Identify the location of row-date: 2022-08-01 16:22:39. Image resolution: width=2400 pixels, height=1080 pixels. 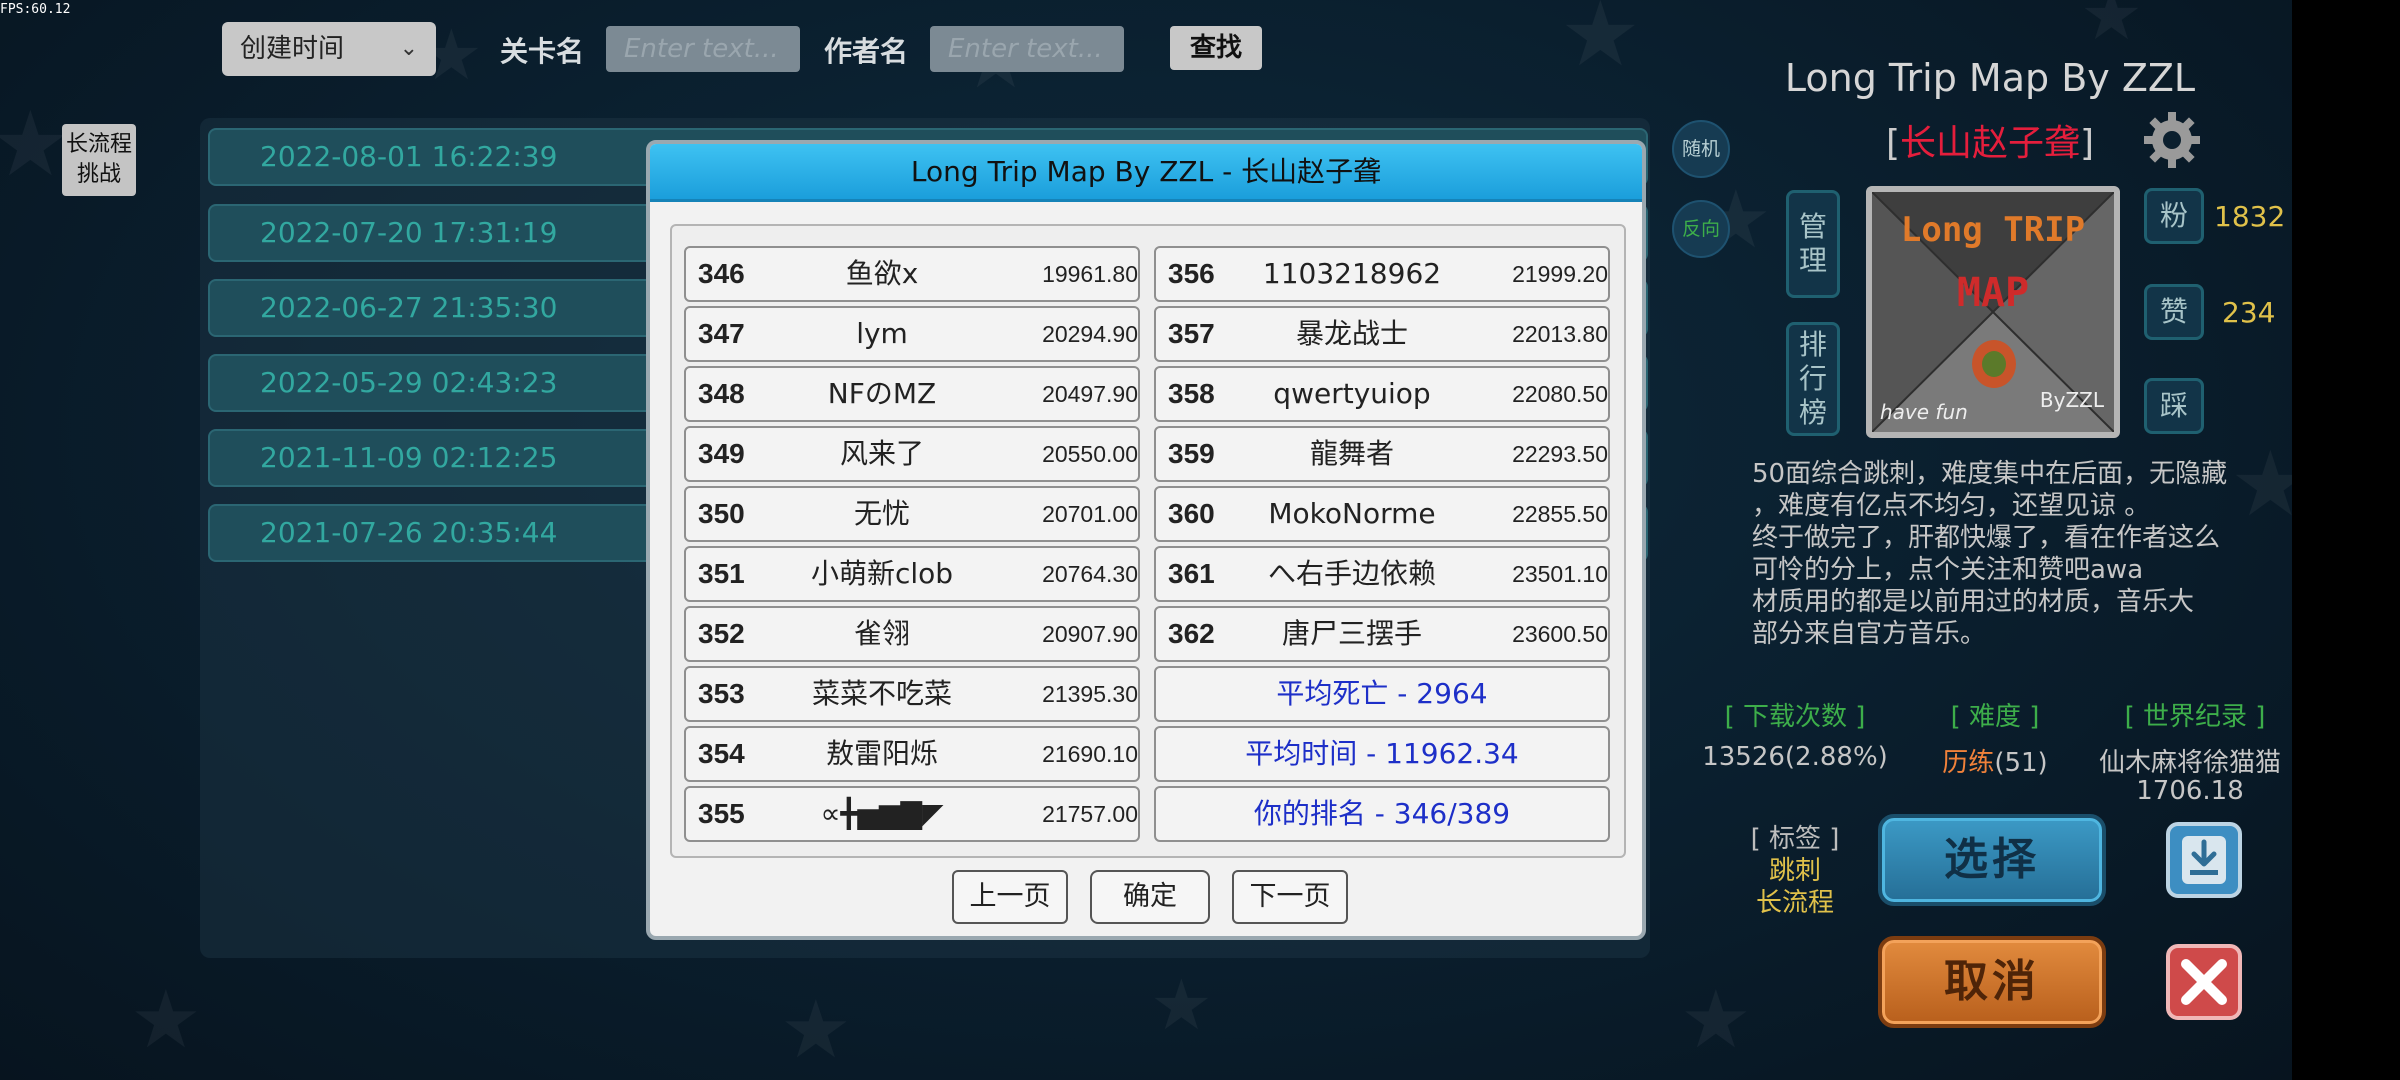
(409, 156).